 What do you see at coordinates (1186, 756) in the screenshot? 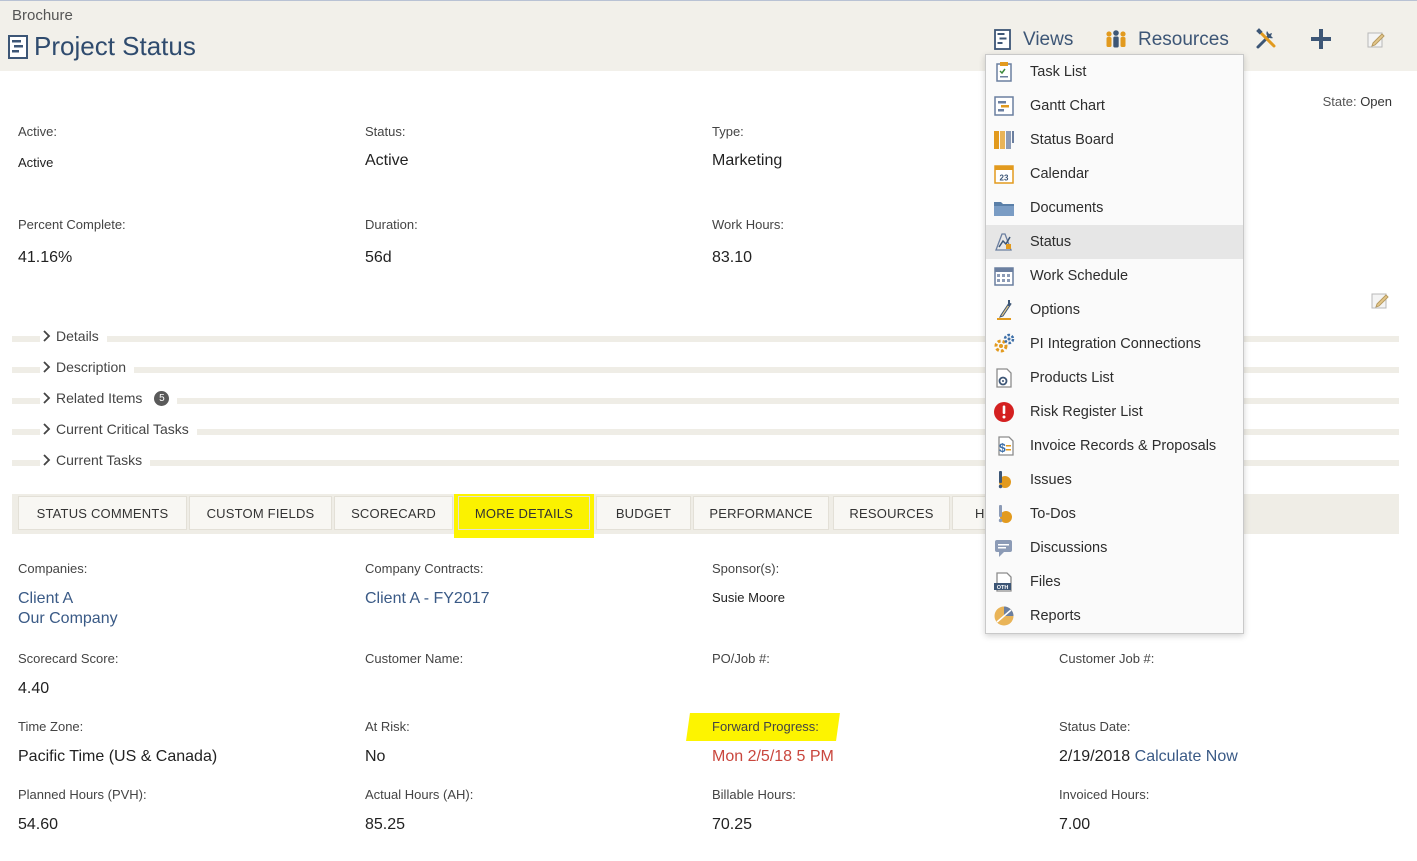
I see `calculate-now-link: Calculate Now` at bounding box center [1186, 756].